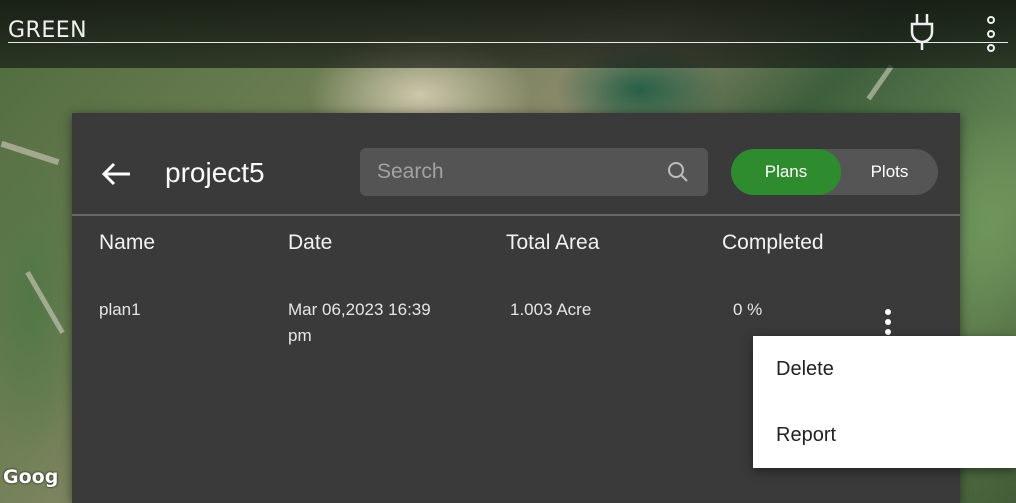 This screenshot has height=503, width=1016. What do you see at coordinates (922, 32) in the screenshot?
I see `plug-icon` at bounding box center [922, 32].